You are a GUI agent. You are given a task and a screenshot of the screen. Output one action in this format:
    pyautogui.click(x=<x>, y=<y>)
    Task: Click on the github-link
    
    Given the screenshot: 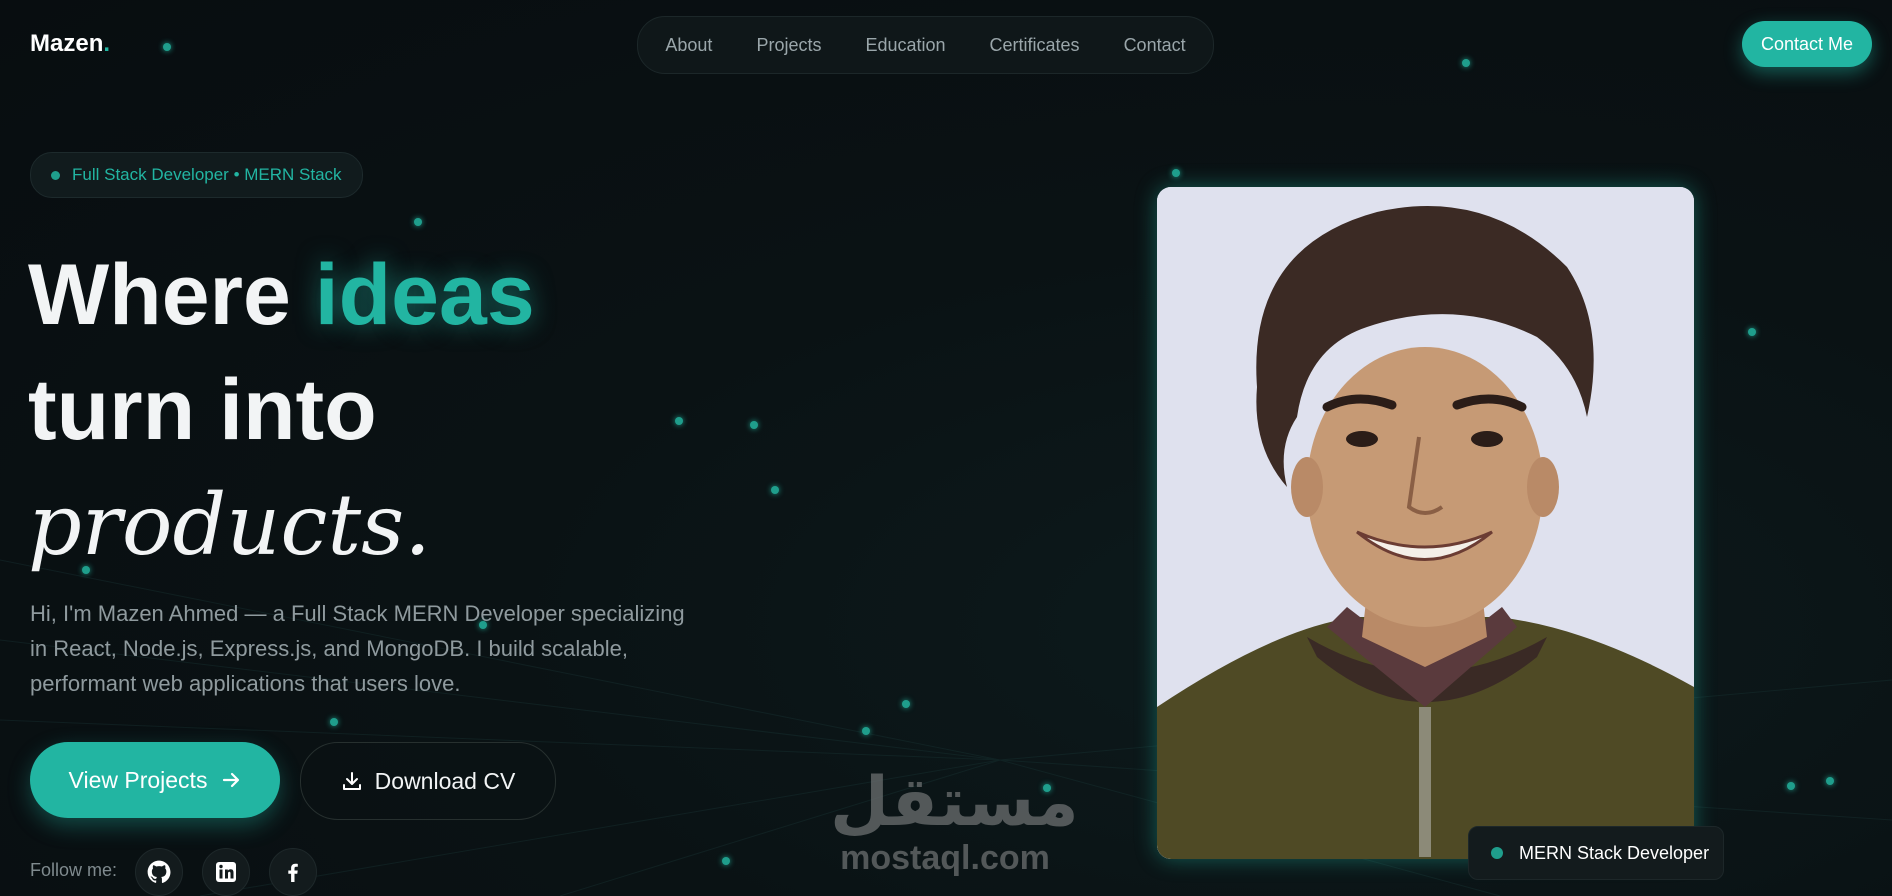 What is the action you would take?
    pyautogui.click(x=159, y=872)
    